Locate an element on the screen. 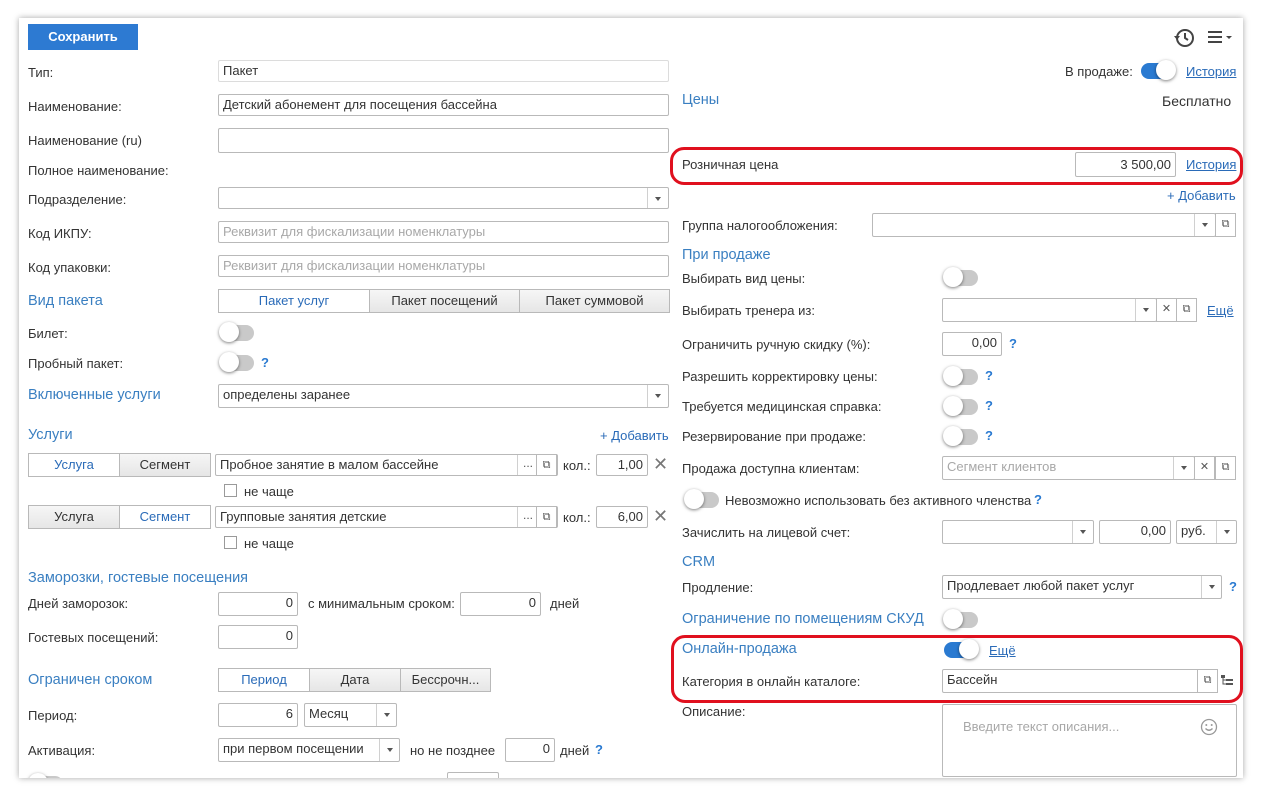 This screenshot has width=1263, height=799. package-kind-services: Пакет услуг is located at coordinates (294, 301).